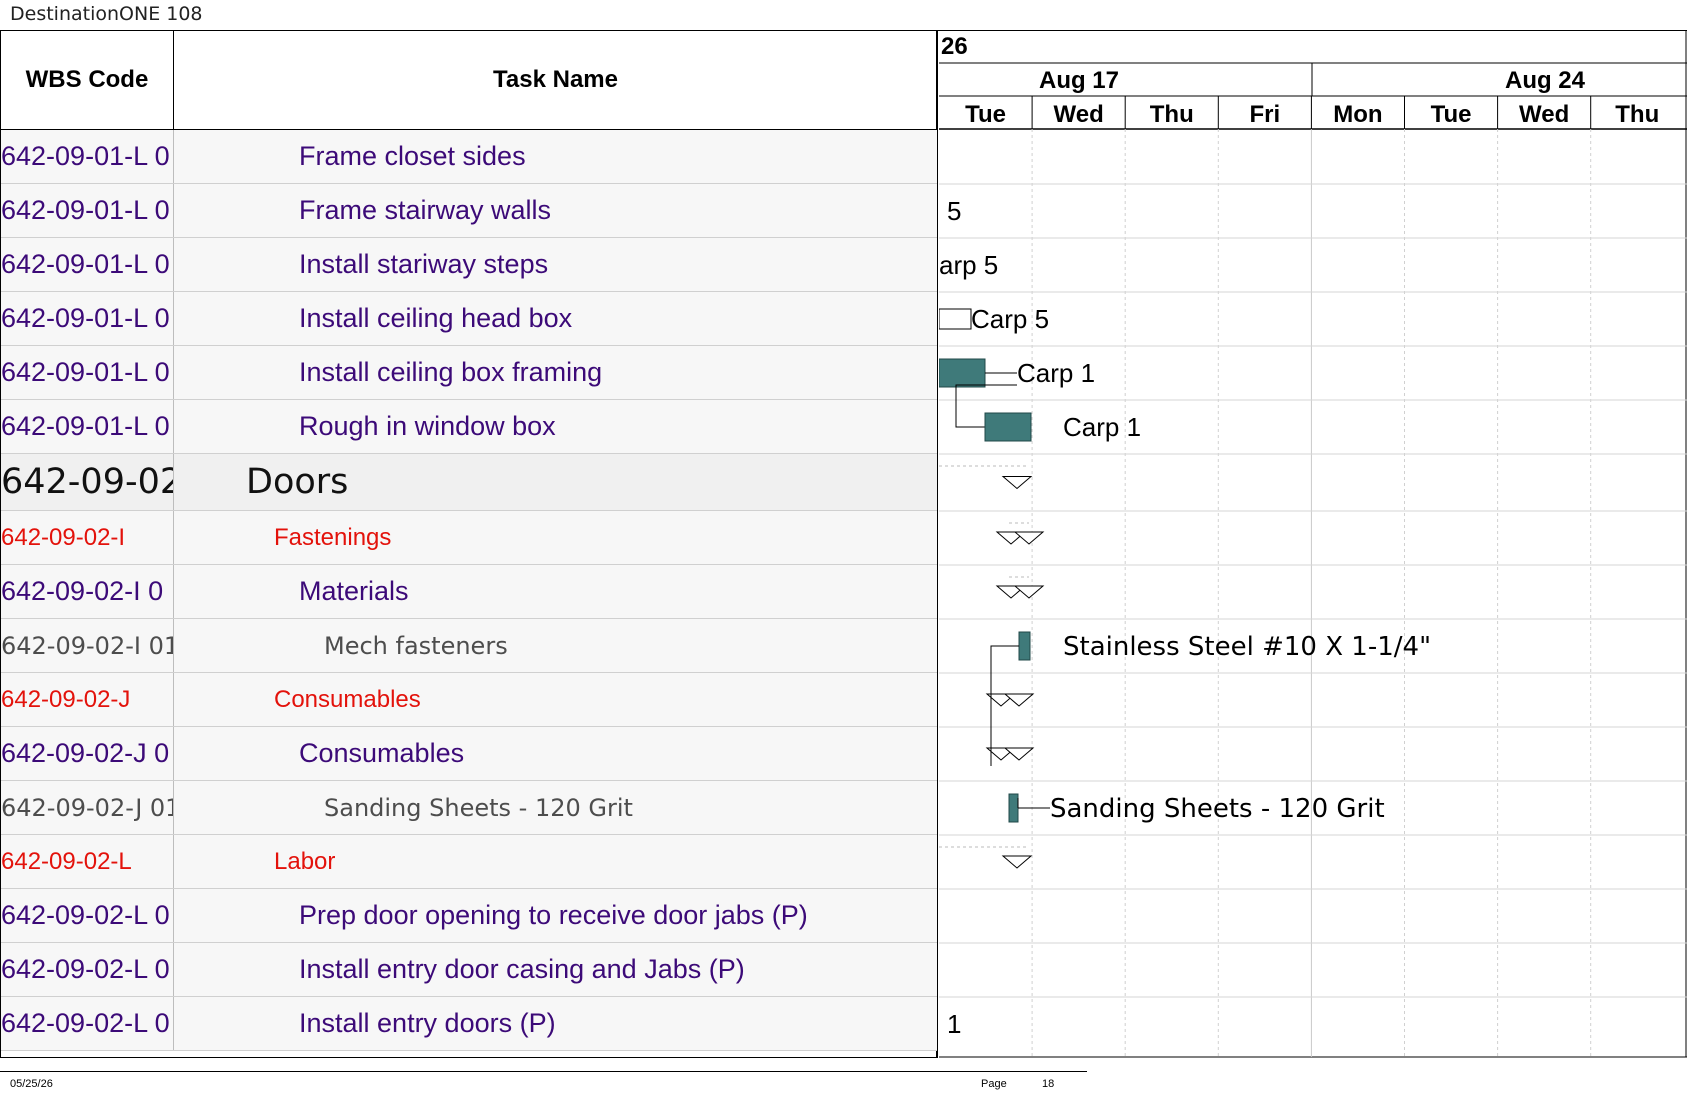 The width and height of the screenshot is (1687, 1097). Describe the element at coordinates (1048, 1084) in the screenshot. I see `footer-page-number: 18` at that location.